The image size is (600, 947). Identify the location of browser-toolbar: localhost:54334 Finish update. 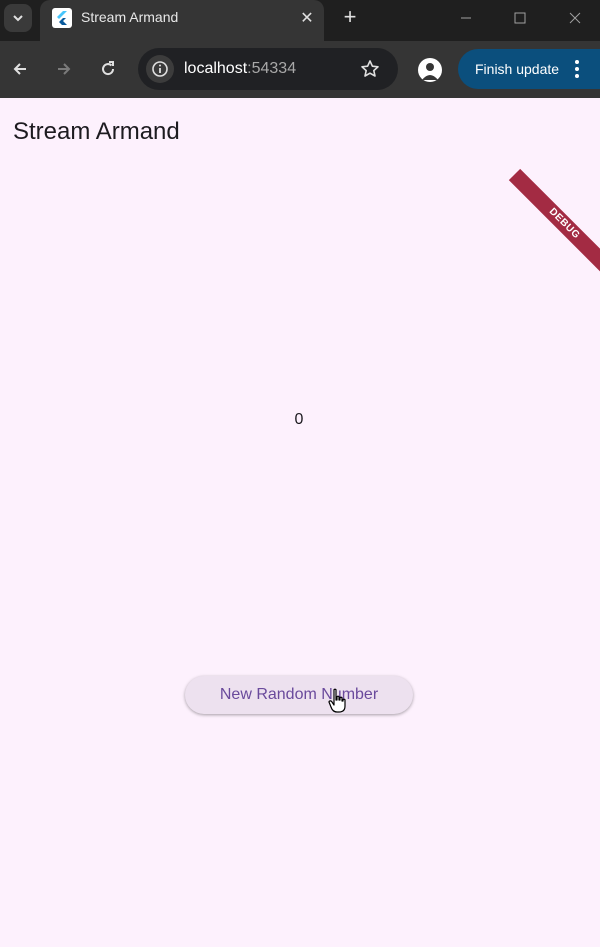
(300, 69).